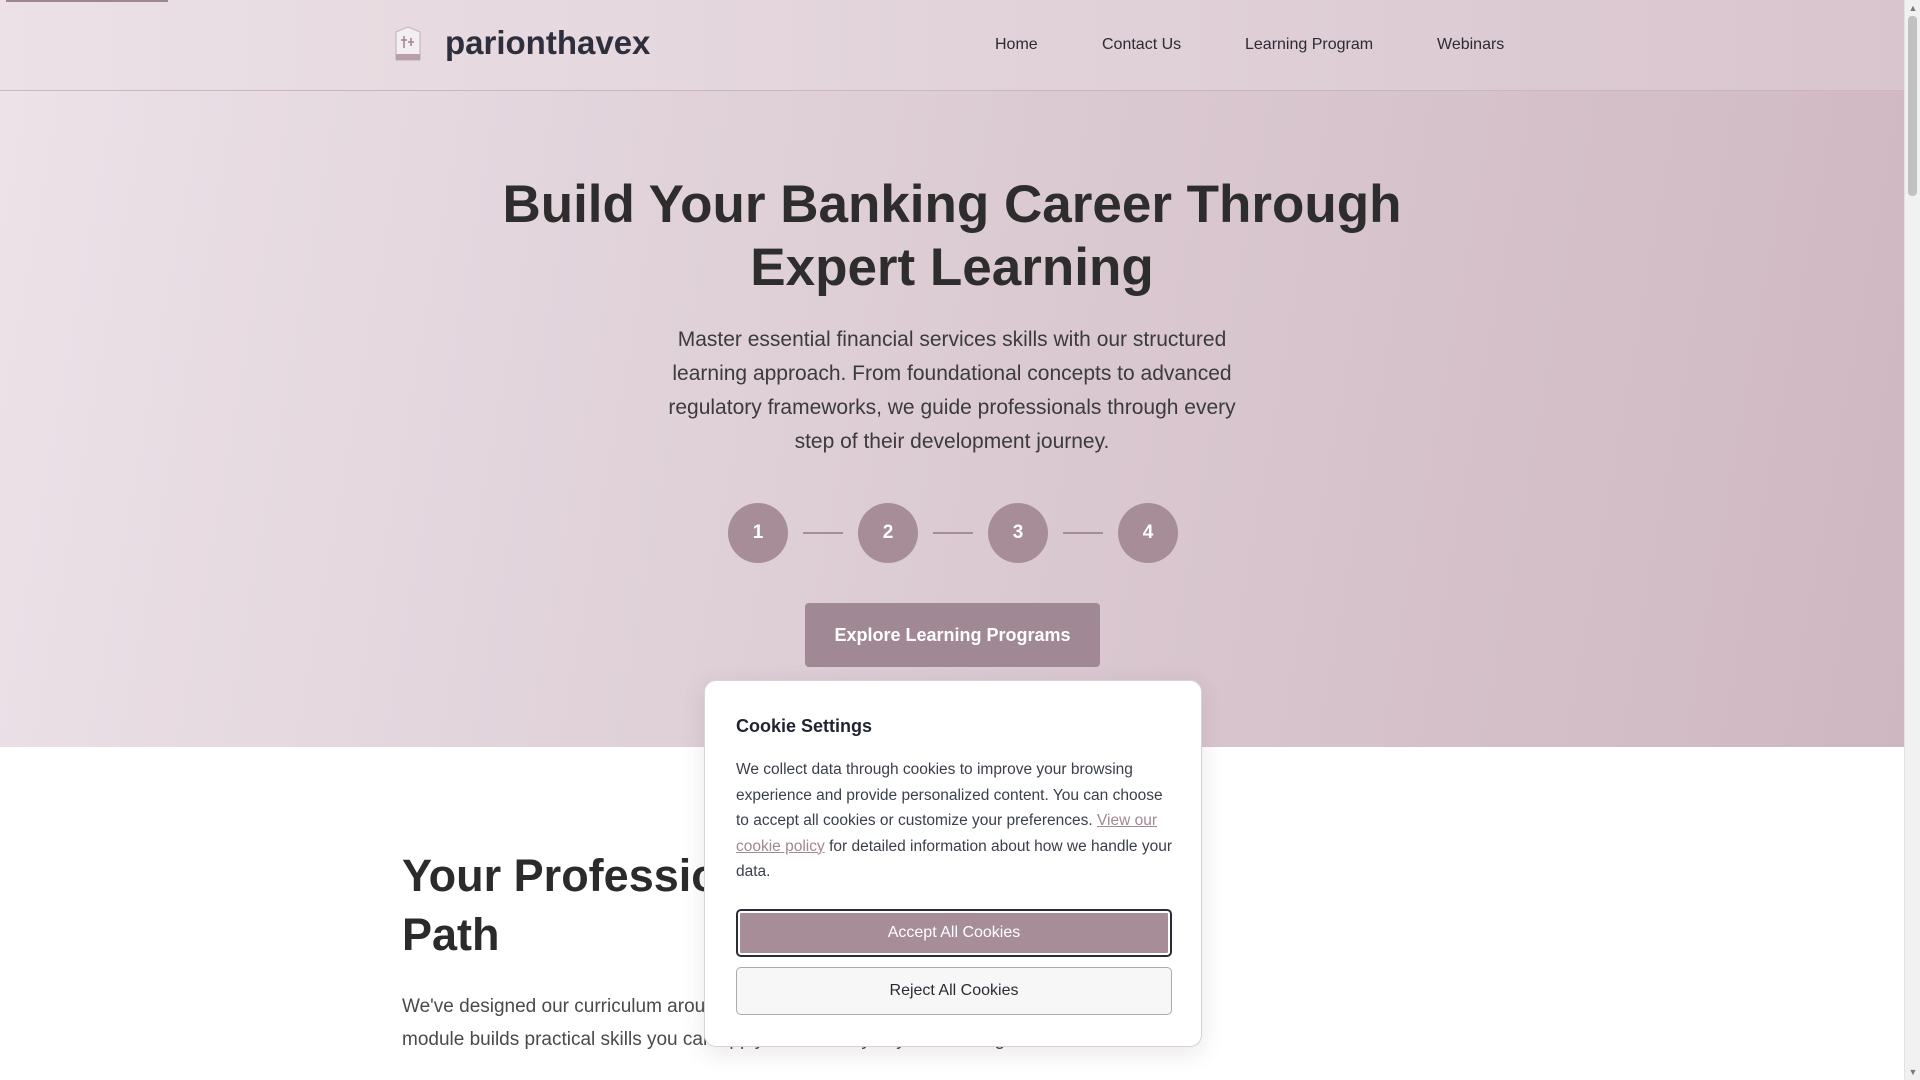 Image resolution: width=1920 pixels, height=1080 pixels. Describe the element at coordinates (1912, 106) in the screenshot. I see `scroll-thumb` at that location.